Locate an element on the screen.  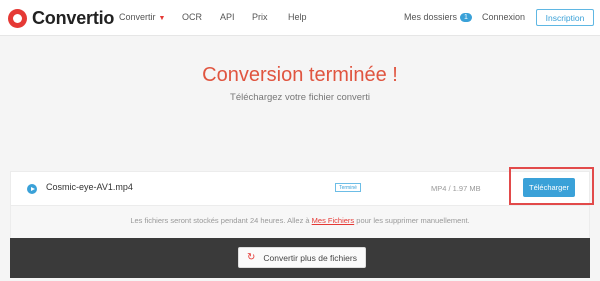
signup-button: Inscription is located at coordinates (565, 17).